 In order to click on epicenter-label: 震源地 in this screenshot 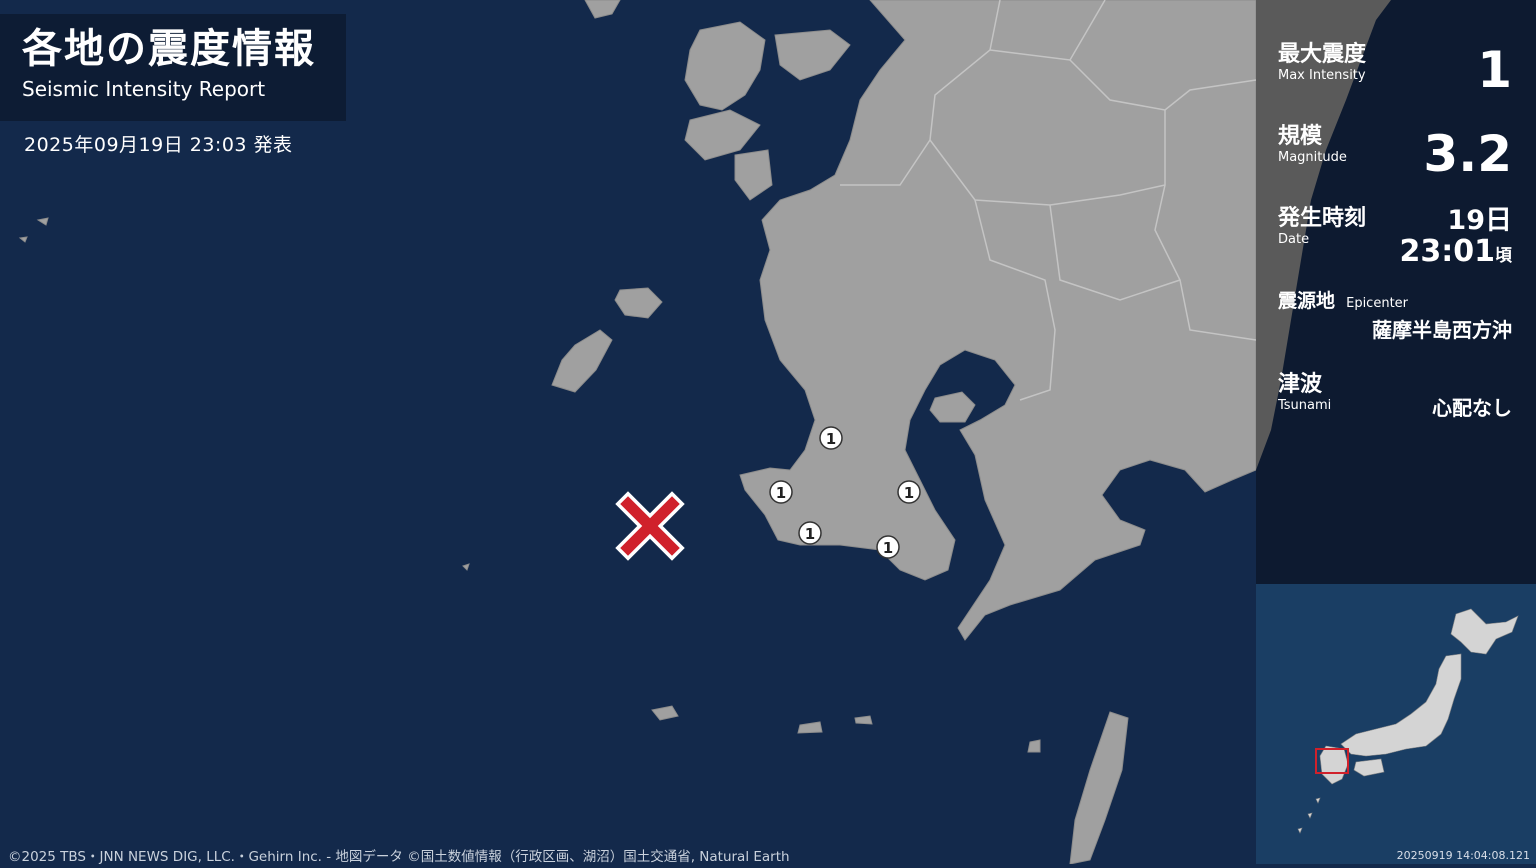, I will do `click(1307, 301)`.